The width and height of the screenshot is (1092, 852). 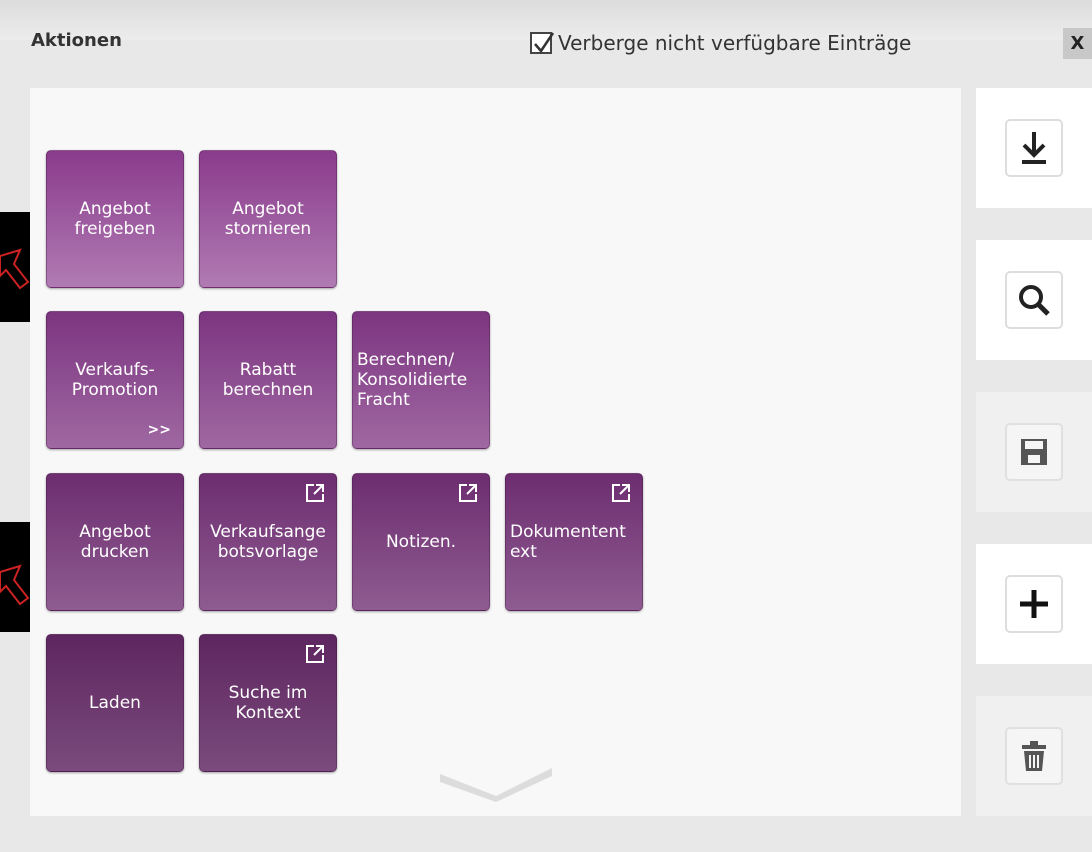 I want to click on hide-unavailable-label: Verberge nicht verfügbare Einträge, so click(x=735, y=43).